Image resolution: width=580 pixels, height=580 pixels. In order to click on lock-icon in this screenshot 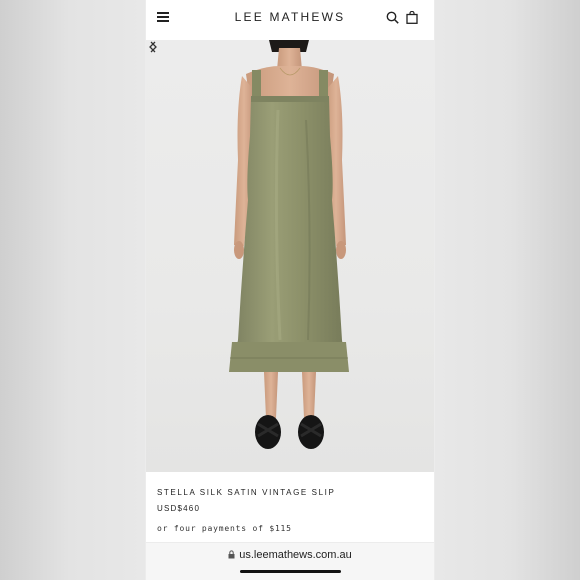, I will do `click(231, 554)`.